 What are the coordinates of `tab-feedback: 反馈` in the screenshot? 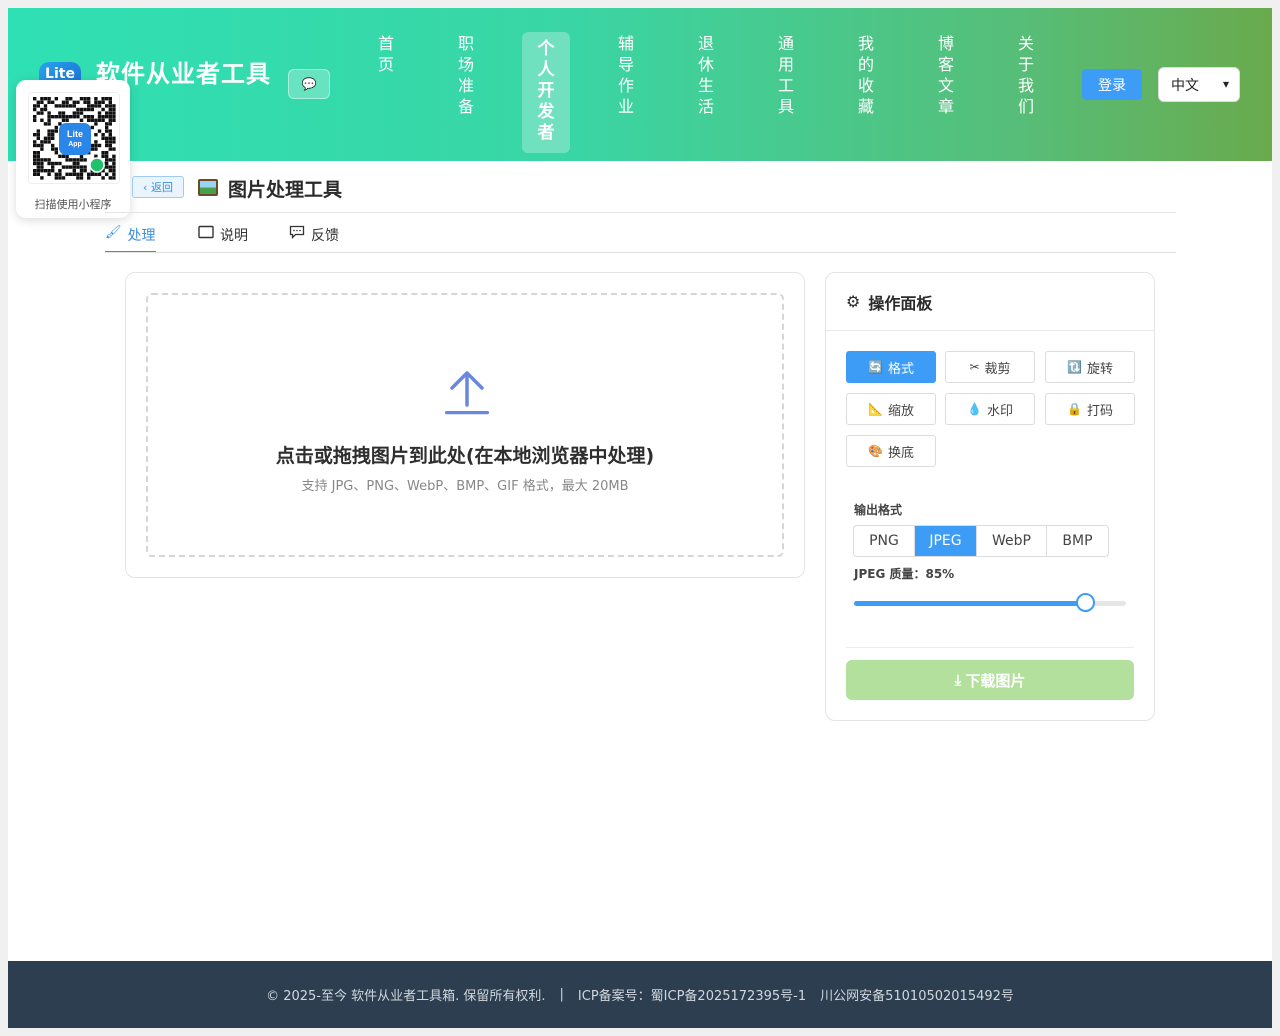 It's located at (314, 239).